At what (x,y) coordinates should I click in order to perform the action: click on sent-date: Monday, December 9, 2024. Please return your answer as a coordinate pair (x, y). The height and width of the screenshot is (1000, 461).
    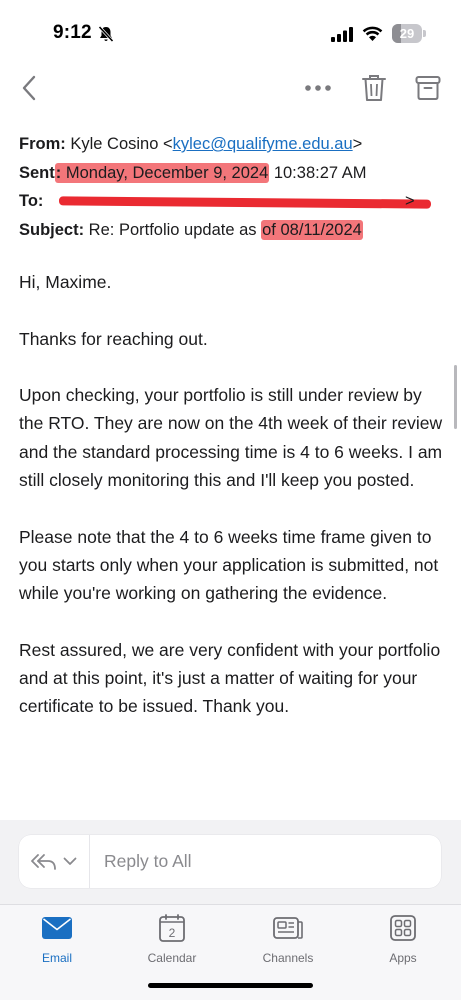
    Looking at the image, I should click on (165, 172).